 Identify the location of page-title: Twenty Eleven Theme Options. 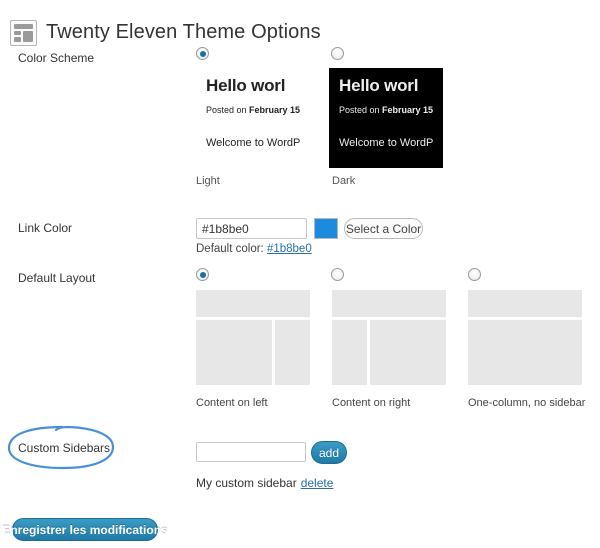
(183, 32).